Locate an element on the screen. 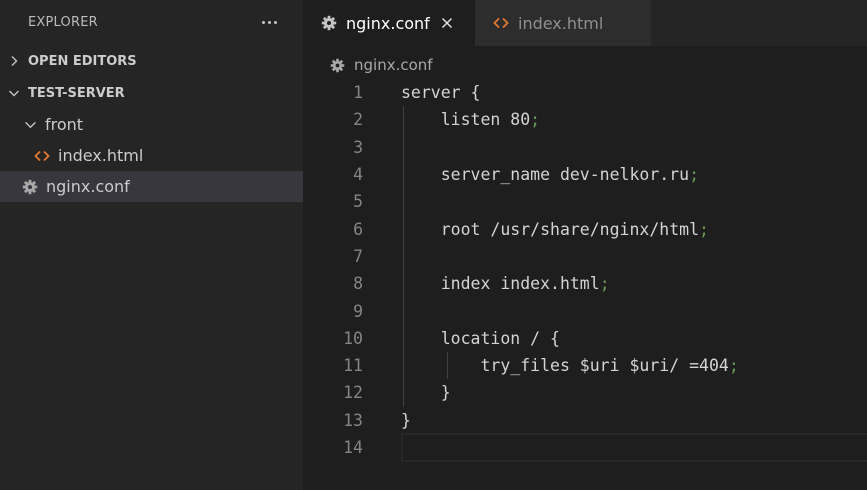  code-line: 11 try_files $uri $uri/ =404; is located at coordinates (585, 365).